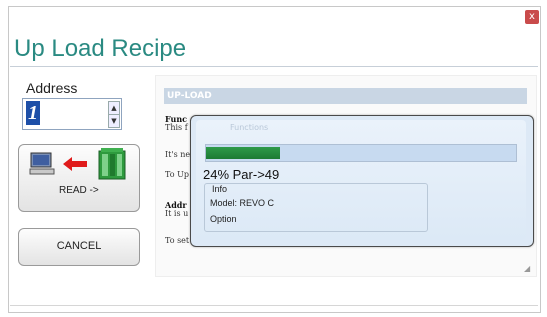  What do you see at coordinates (361, 153) in the screenshot?
I see `progress-bar` at bounding box center [361, 153].